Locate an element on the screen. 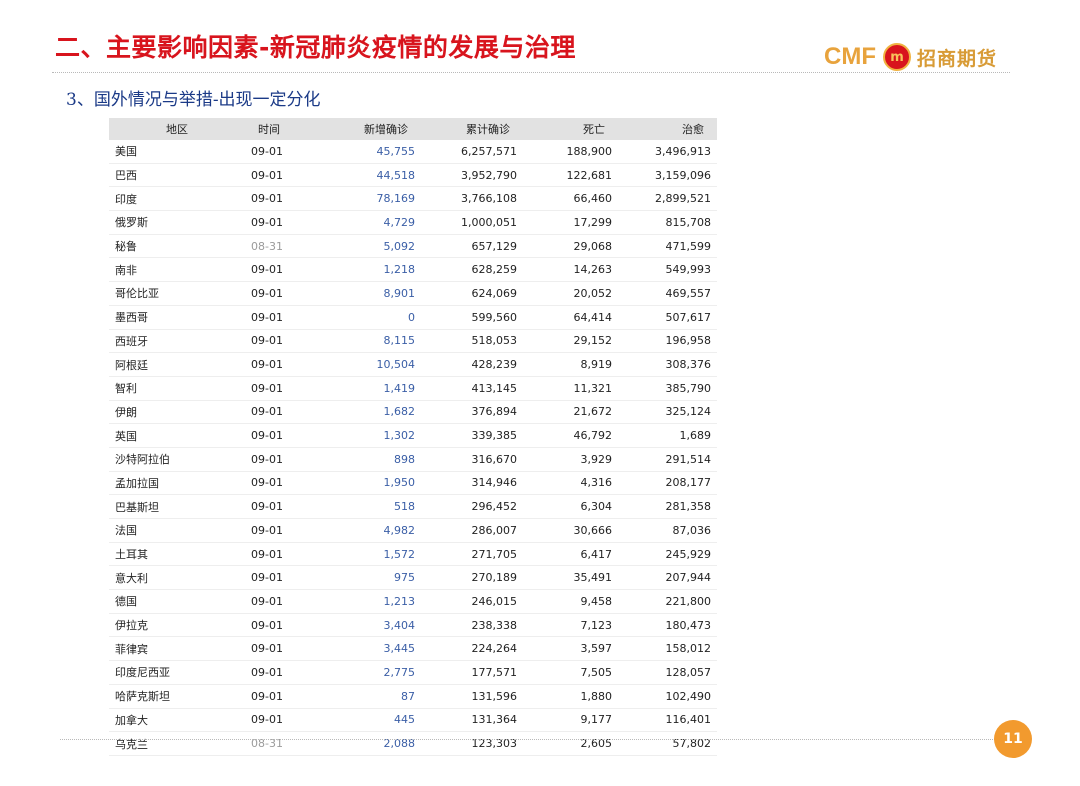 The width and height of the screenshot is (1080, 786). cell-new-cases: 1,213 is located at coordinates (382, 601).